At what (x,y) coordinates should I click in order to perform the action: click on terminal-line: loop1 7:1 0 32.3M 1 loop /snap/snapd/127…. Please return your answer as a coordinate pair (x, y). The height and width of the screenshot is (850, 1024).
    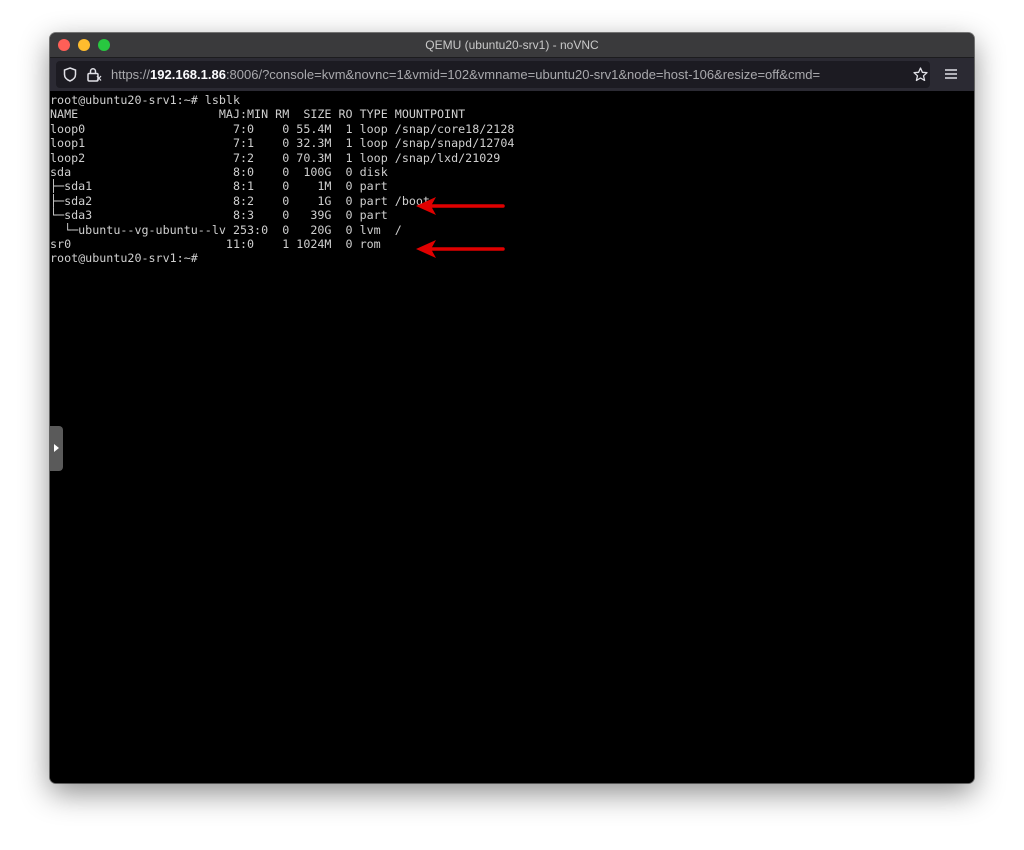
    Looking at the image, I should click on (282, 143).